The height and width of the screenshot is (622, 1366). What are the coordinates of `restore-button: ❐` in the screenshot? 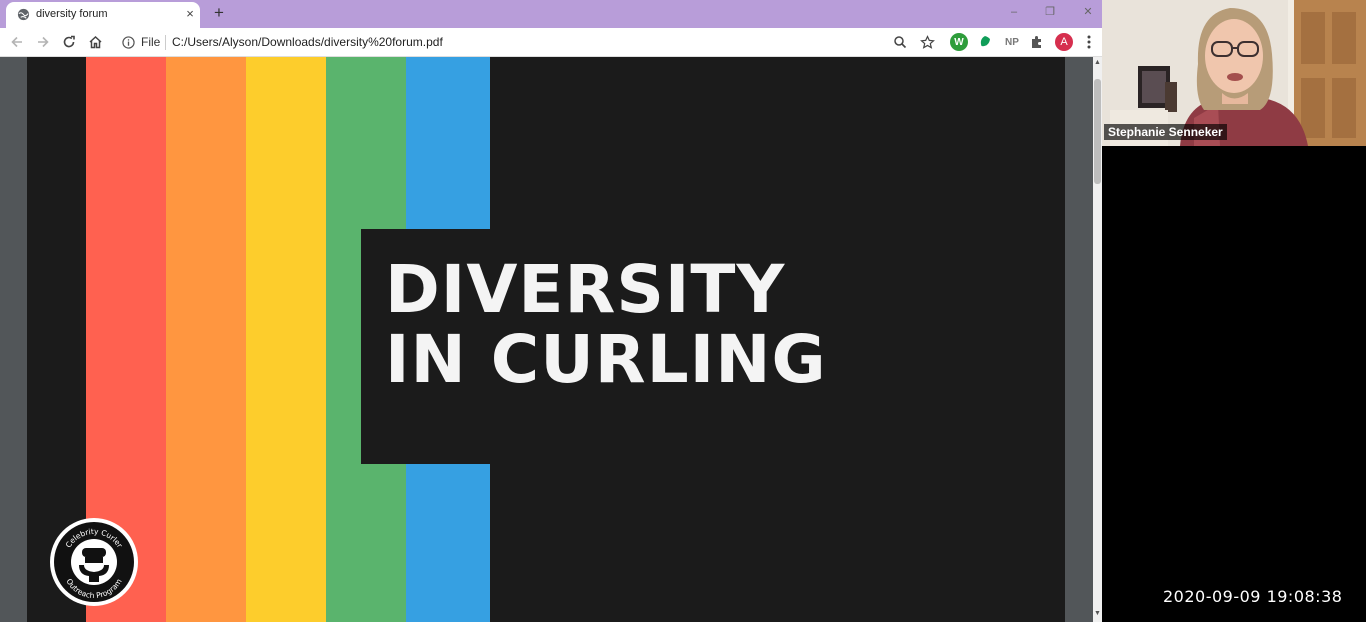 It's located at (1050, 12).